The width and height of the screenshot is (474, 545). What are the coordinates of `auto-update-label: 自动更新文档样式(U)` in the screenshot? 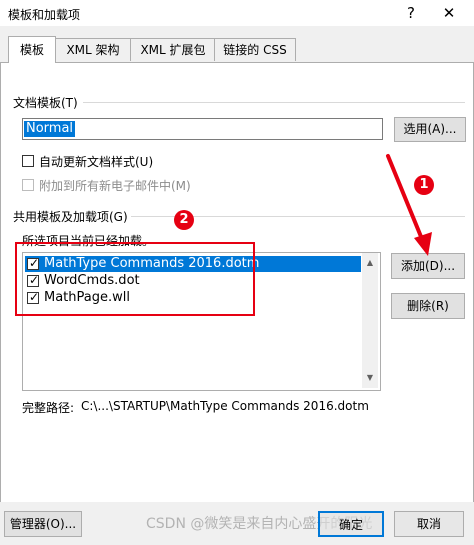 It's located at (96, 162).